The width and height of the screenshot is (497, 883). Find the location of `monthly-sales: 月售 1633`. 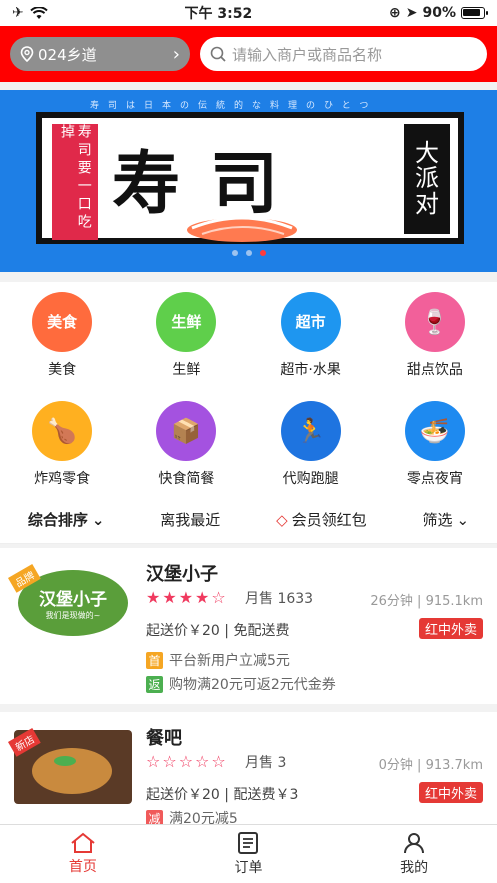

monthly-sales: 月售 1633 is located at coordinates (279, 599).